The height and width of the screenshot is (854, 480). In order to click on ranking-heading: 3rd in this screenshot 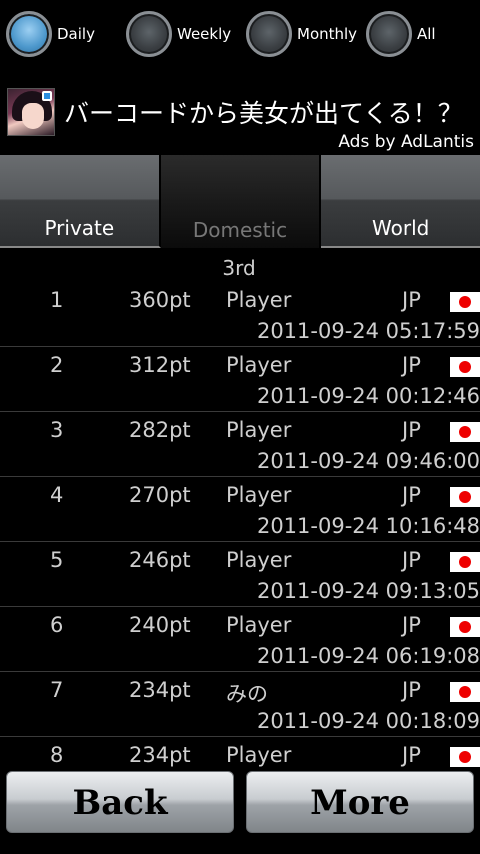, I will do `click(239, 268)`.